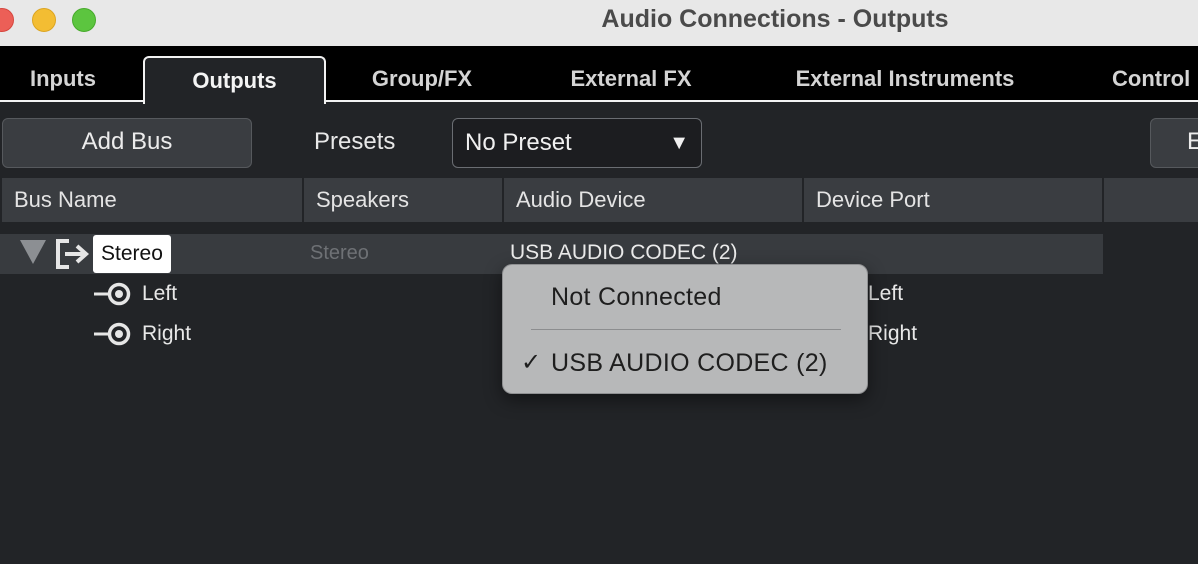 Image resolution: width=1198 pixels, height=564 pixels. What do you see at coordinates (531, 362) in the screenshot?
I see `checkmark-icon: ✓` at bounding box center [531, 362].